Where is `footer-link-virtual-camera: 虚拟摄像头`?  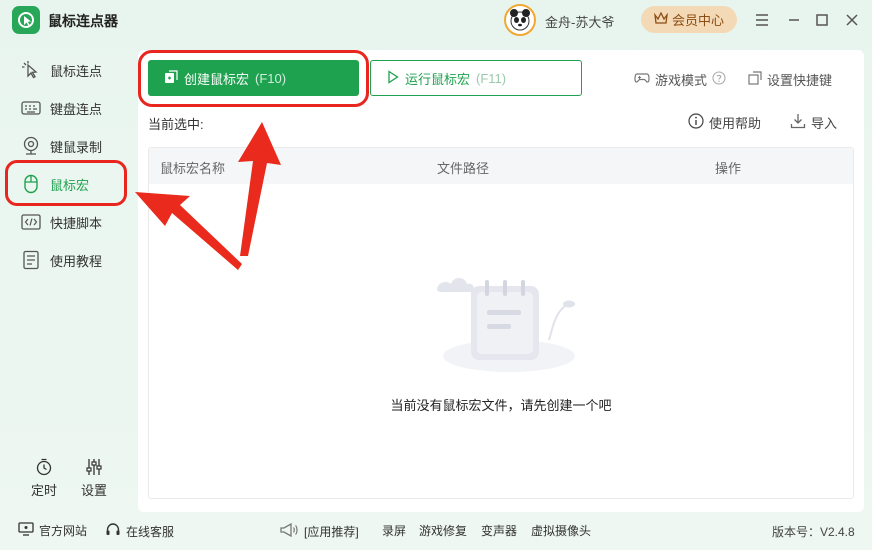
footer-link-virtual-camera: 虚拟摄像头 is located at coordinates (561, 530).